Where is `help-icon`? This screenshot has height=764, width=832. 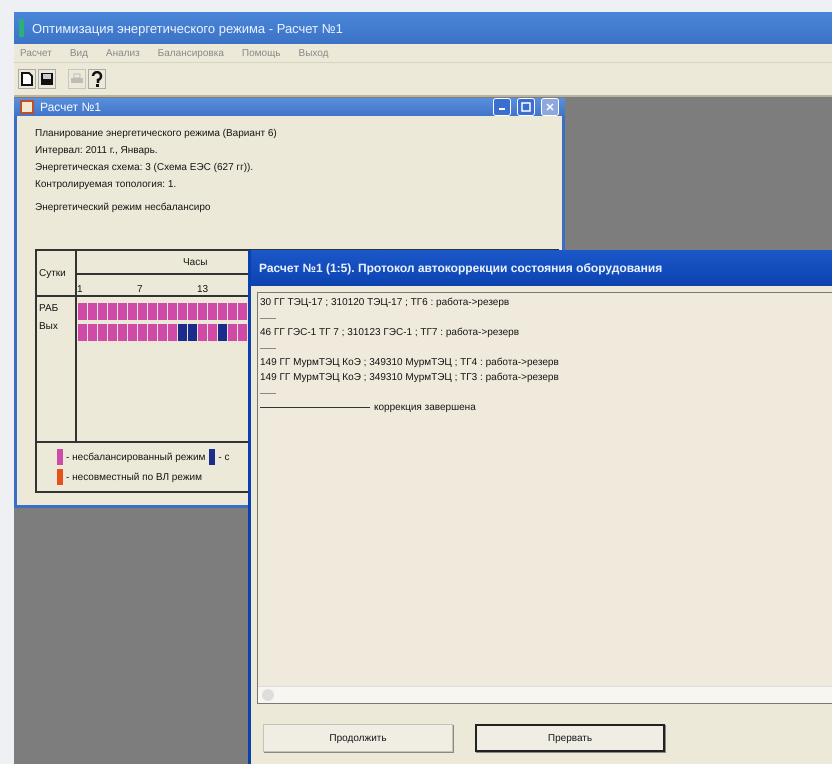 help-icon is located at coordinates (97, 79).